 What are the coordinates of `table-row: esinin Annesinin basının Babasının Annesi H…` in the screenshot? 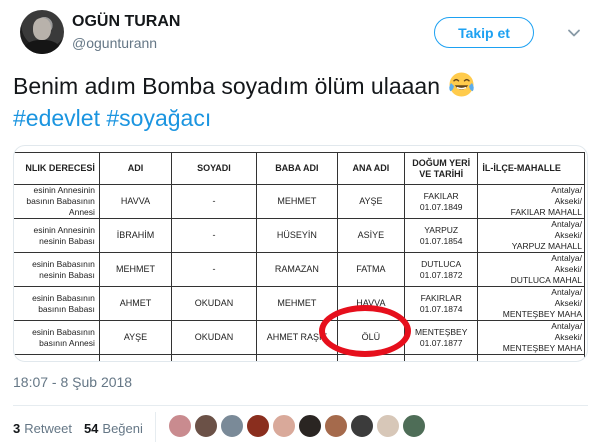 It's located at (299, 201).